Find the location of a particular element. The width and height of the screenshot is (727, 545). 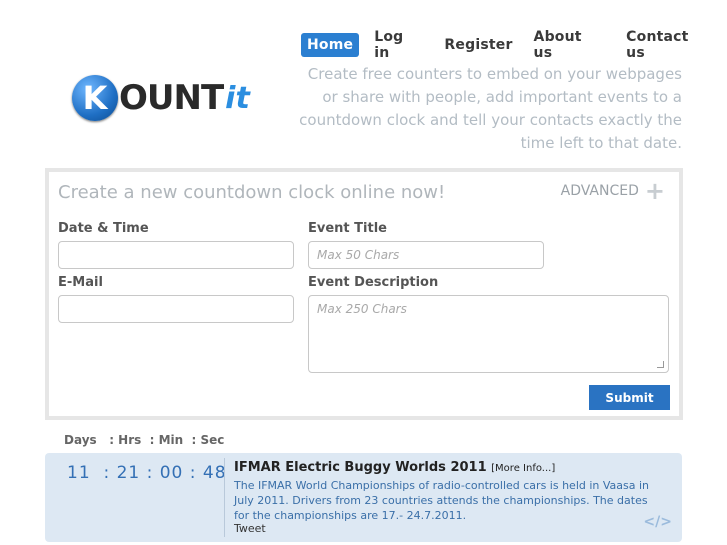

date-time-label: Date & Time is located at coordinates (103, 228).